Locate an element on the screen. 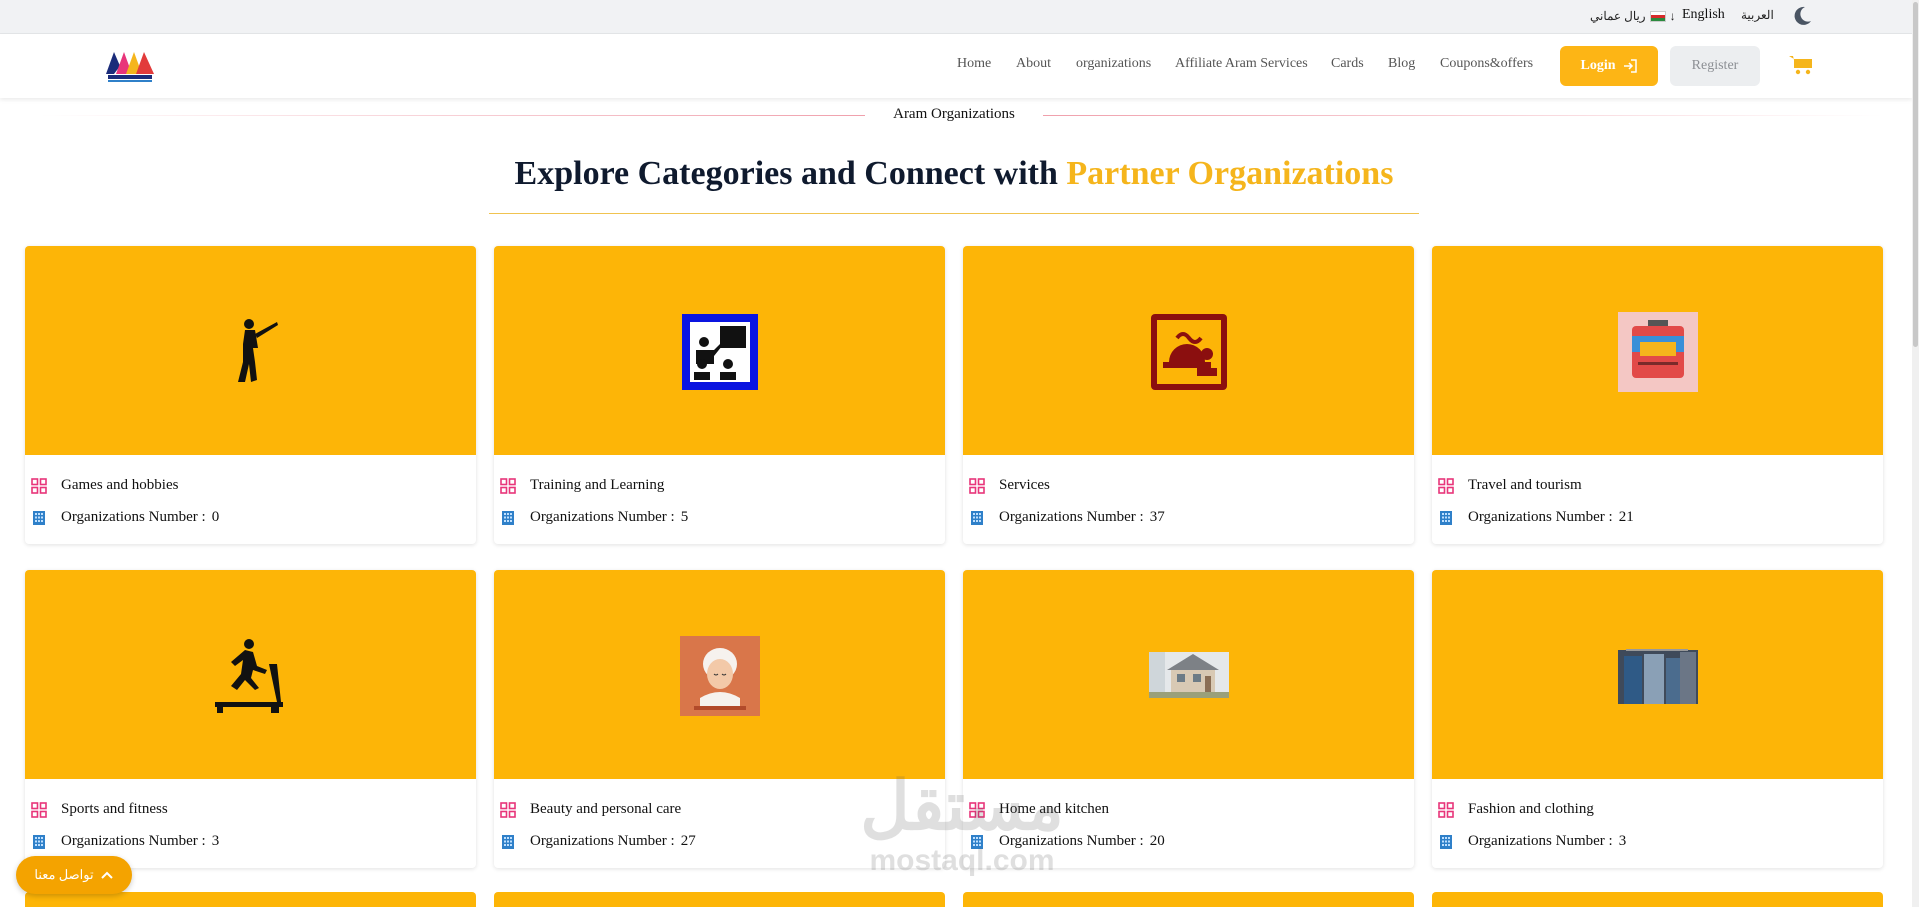 The height and width of the screenshot is (907, 1919). suitcase-icon is located at coordinates (1658, 352).